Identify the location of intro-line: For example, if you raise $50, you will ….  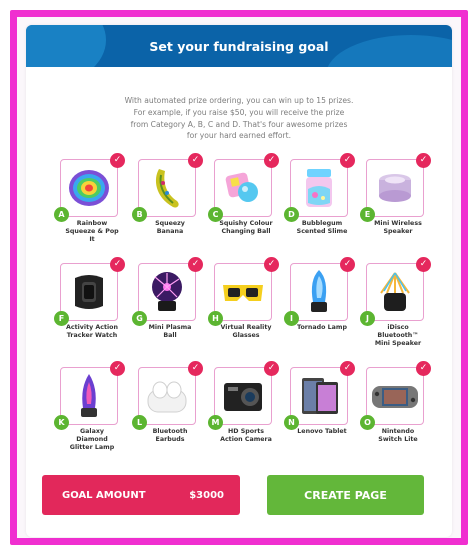
(239, 112).